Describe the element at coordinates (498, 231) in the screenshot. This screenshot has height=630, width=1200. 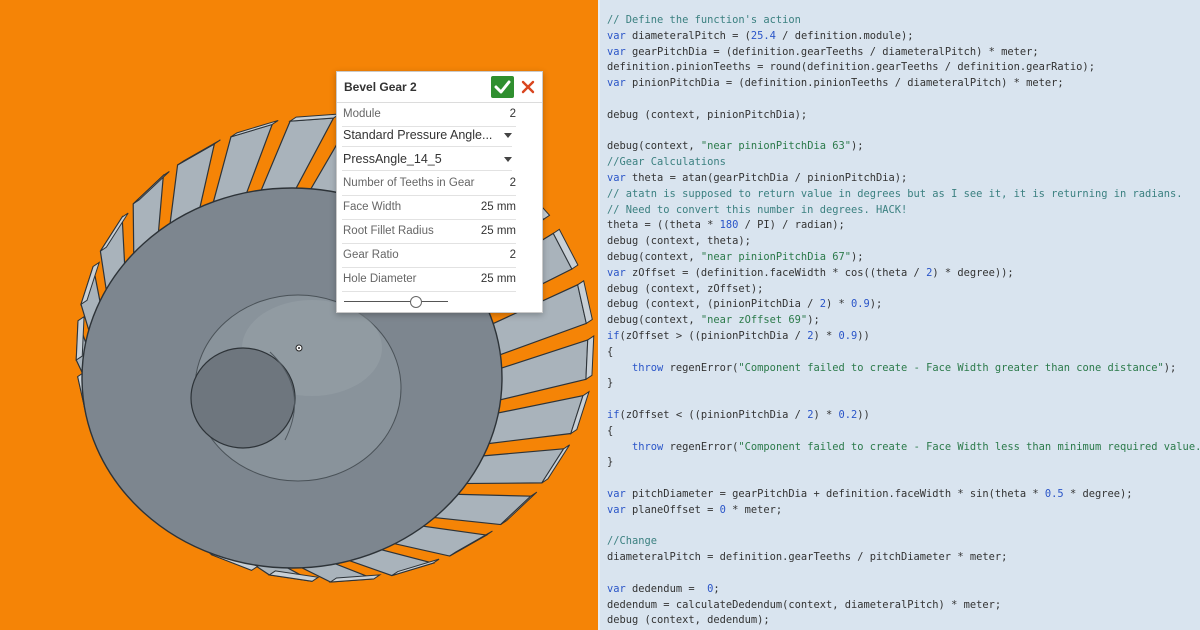
I see `fillet-value: 25 mm` at that location.